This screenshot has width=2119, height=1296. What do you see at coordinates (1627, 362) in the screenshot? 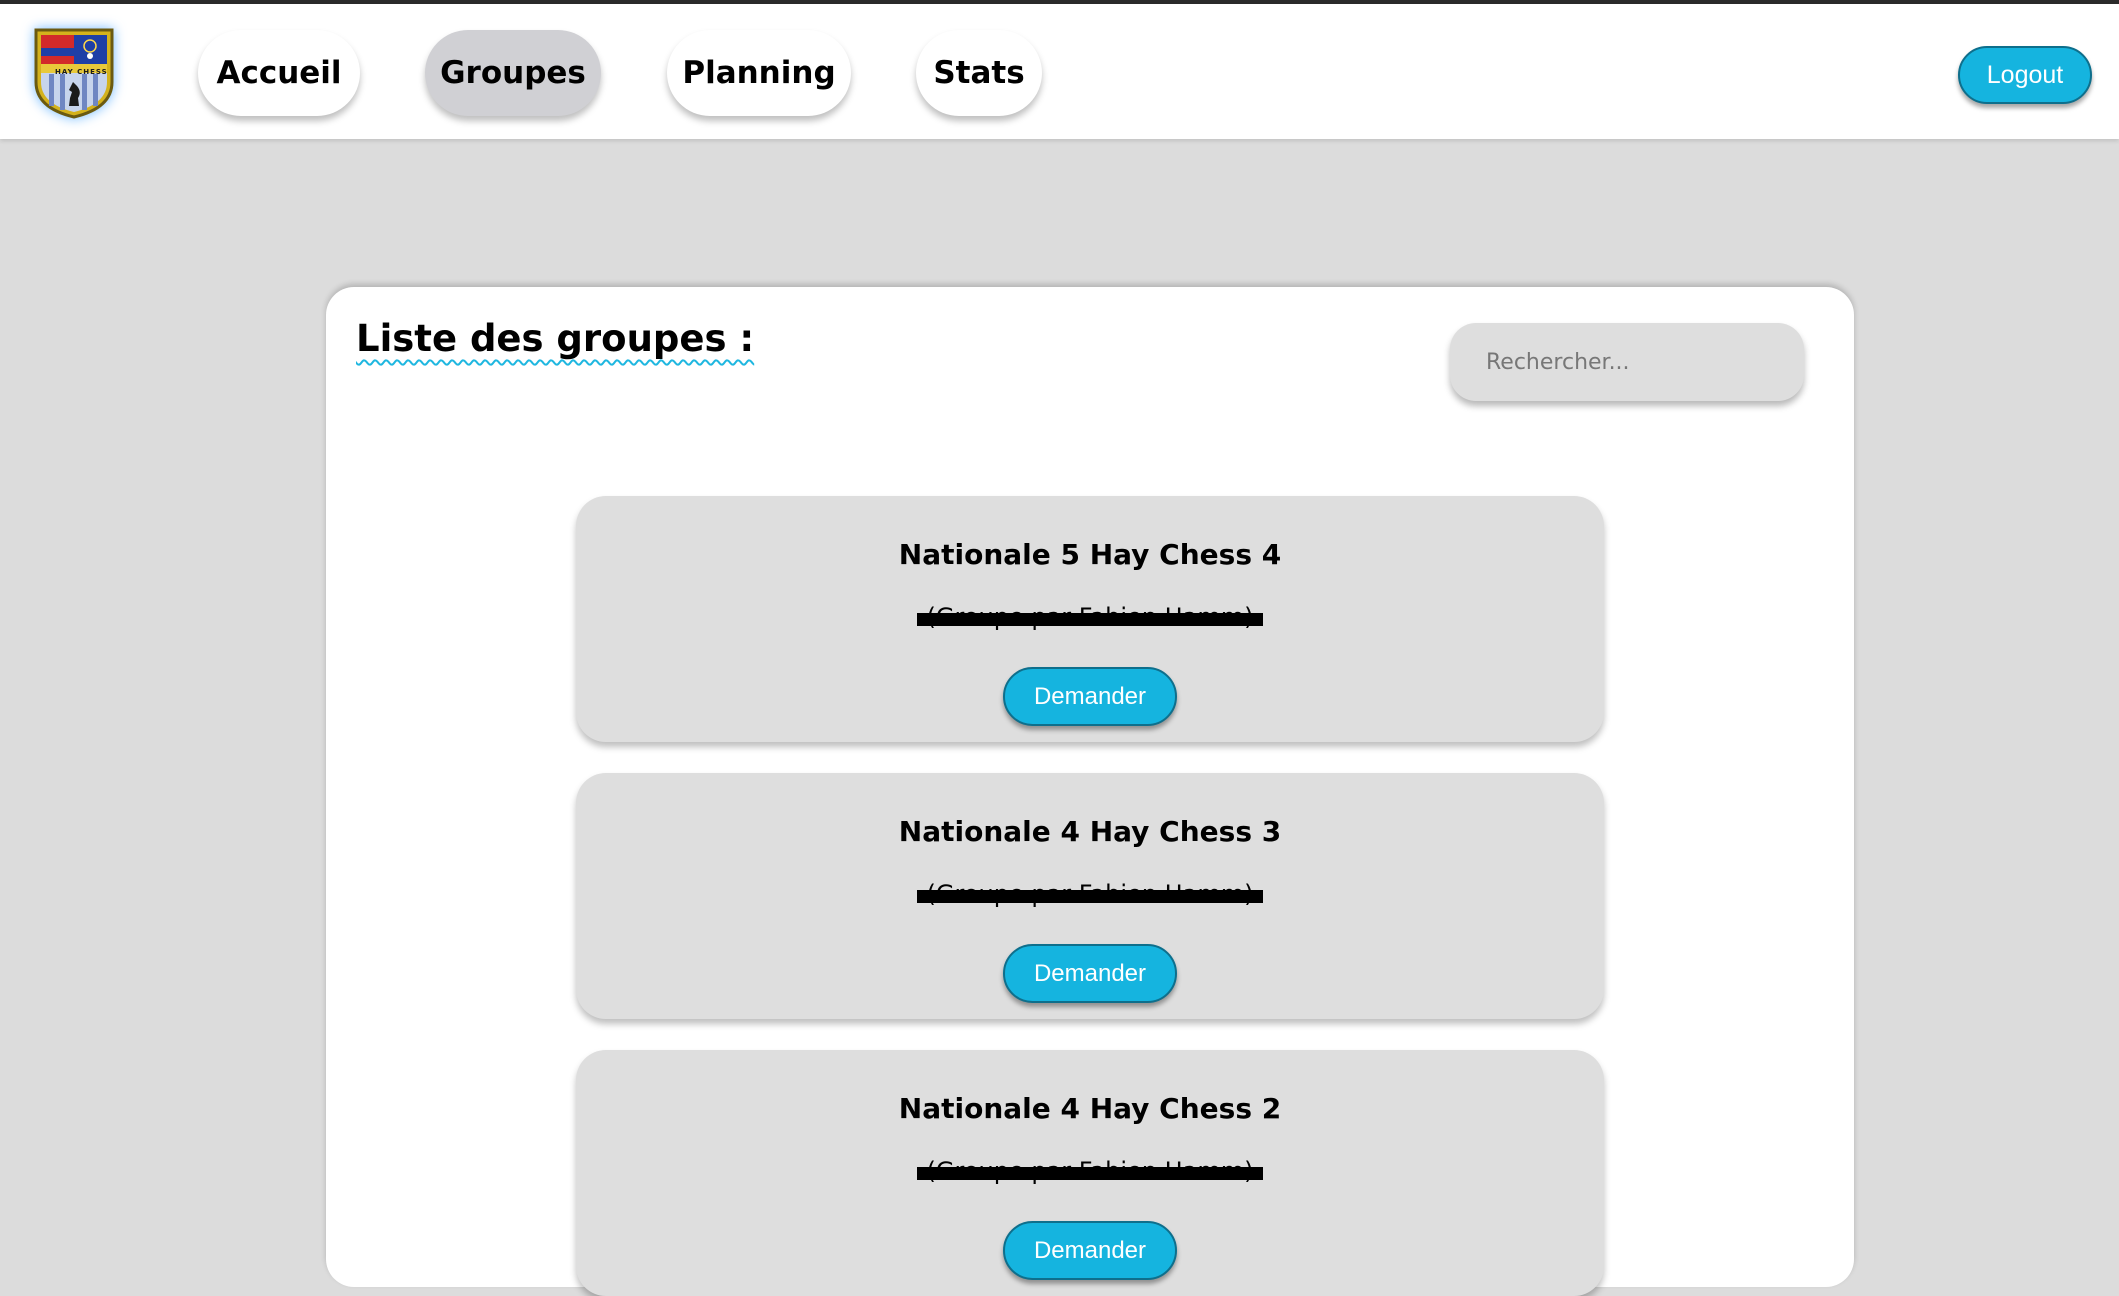
I see `search-input` at bounding box center [1627, 362].